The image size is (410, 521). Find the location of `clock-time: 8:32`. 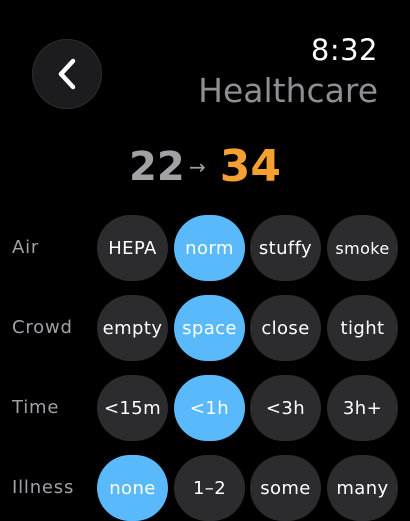

clock-time: 8:32 is located at coordinates (344, 50).